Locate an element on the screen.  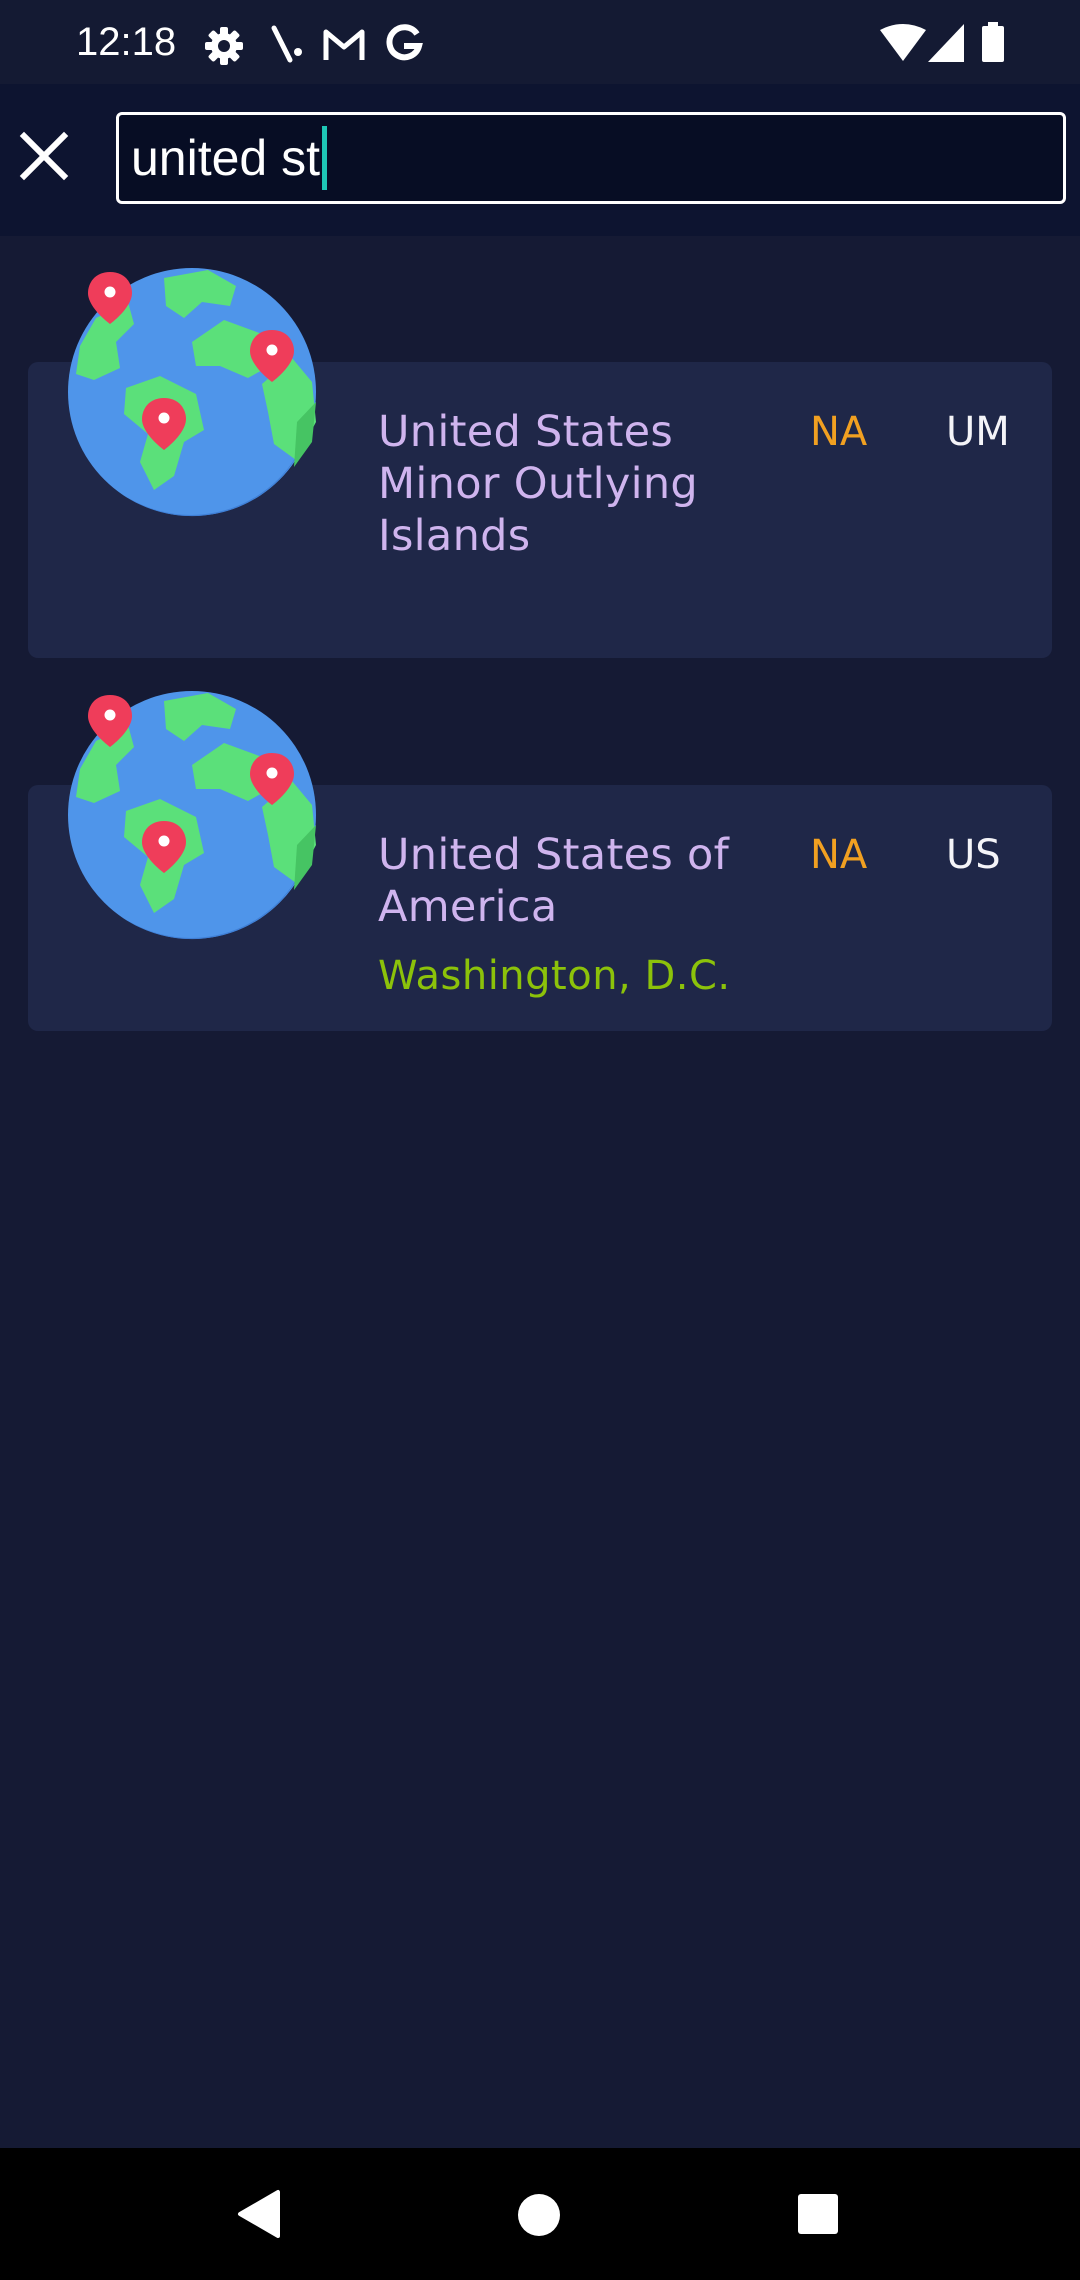
country-code: US is located at coordinates (973, 855).